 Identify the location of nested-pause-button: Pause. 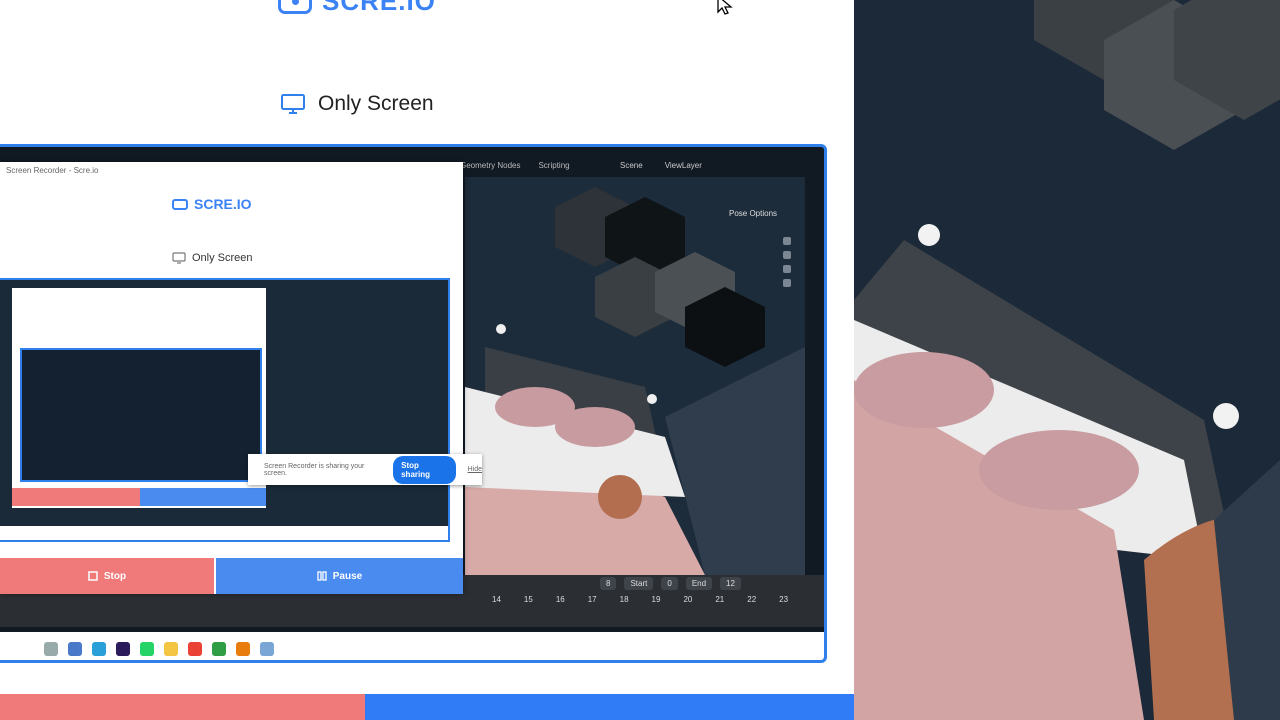
(339, 576).